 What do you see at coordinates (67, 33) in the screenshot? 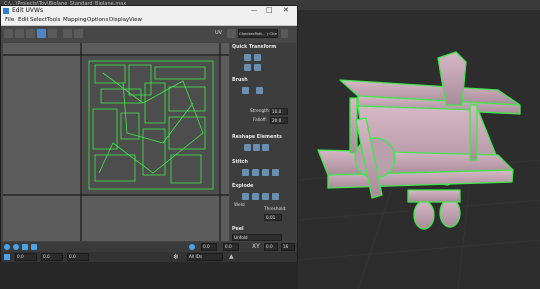
I see `grid-icon` at bounding box center [67, 33].